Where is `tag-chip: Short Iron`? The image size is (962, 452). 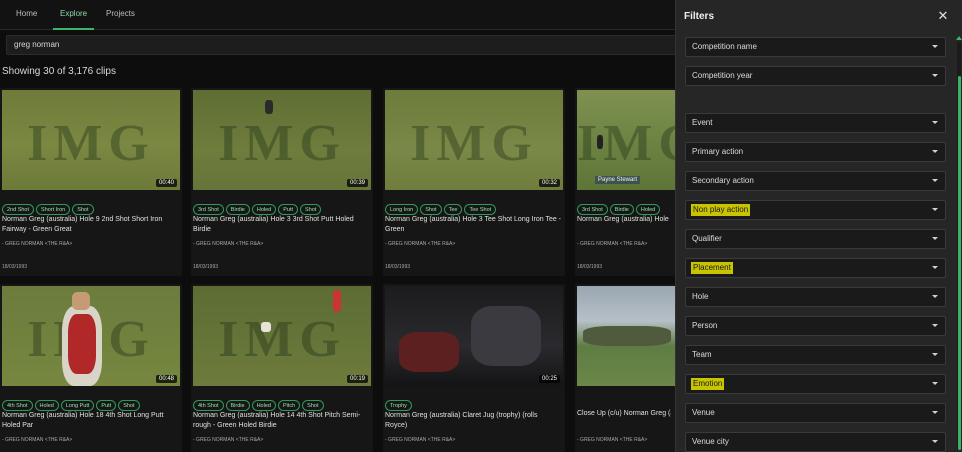 tag-chip: Short Iron is located at coordinates (53, 209).